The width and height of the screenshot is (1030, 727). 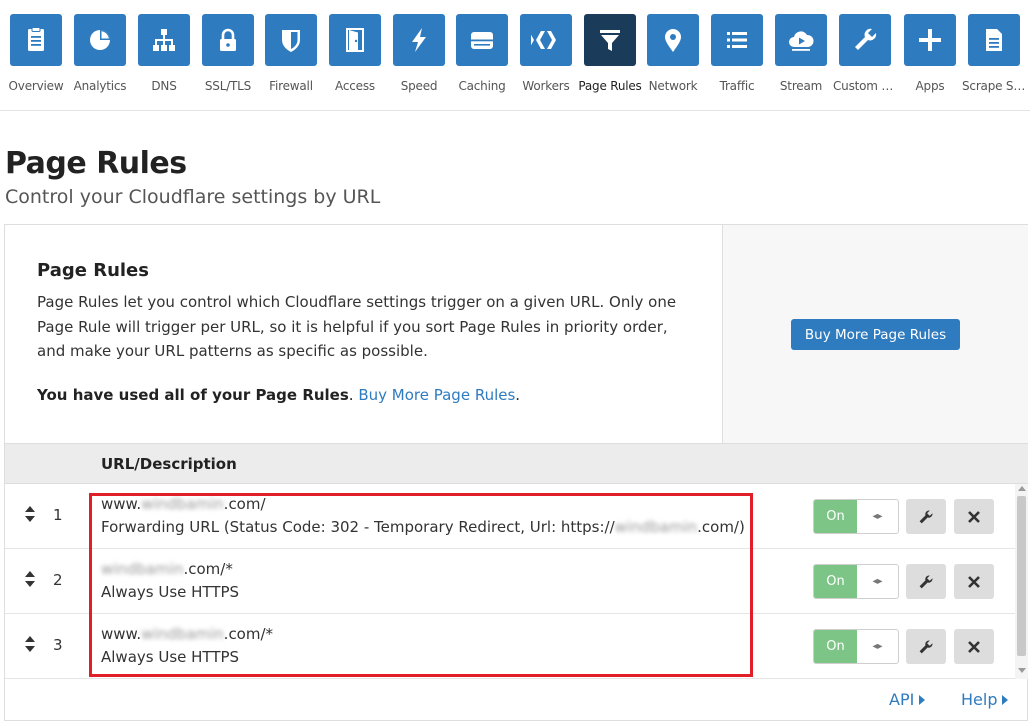 What do you see at coordinates (546, 86) in the screenshot?
I see `nav-label: Workers` at bounding box center [546, 86].